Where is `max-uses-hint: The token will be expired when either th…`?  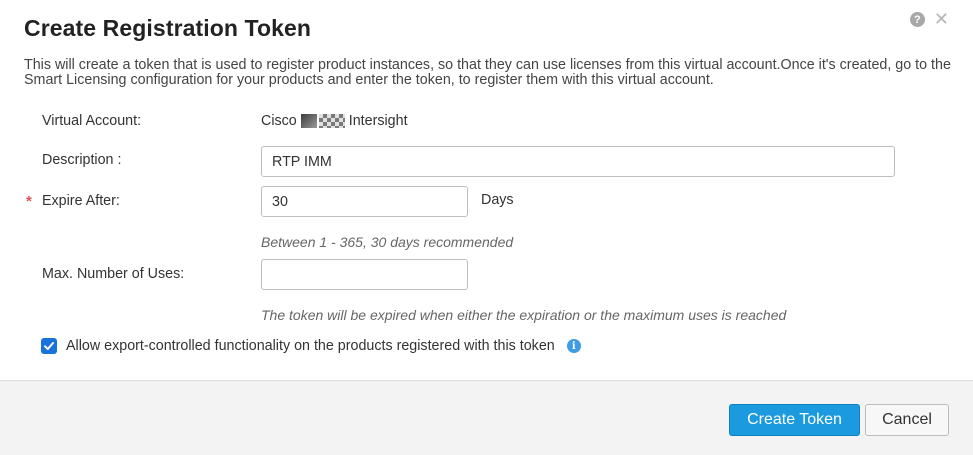 max-uses-hint: The token will be expired when either th… is located at coordinates (524, 315).